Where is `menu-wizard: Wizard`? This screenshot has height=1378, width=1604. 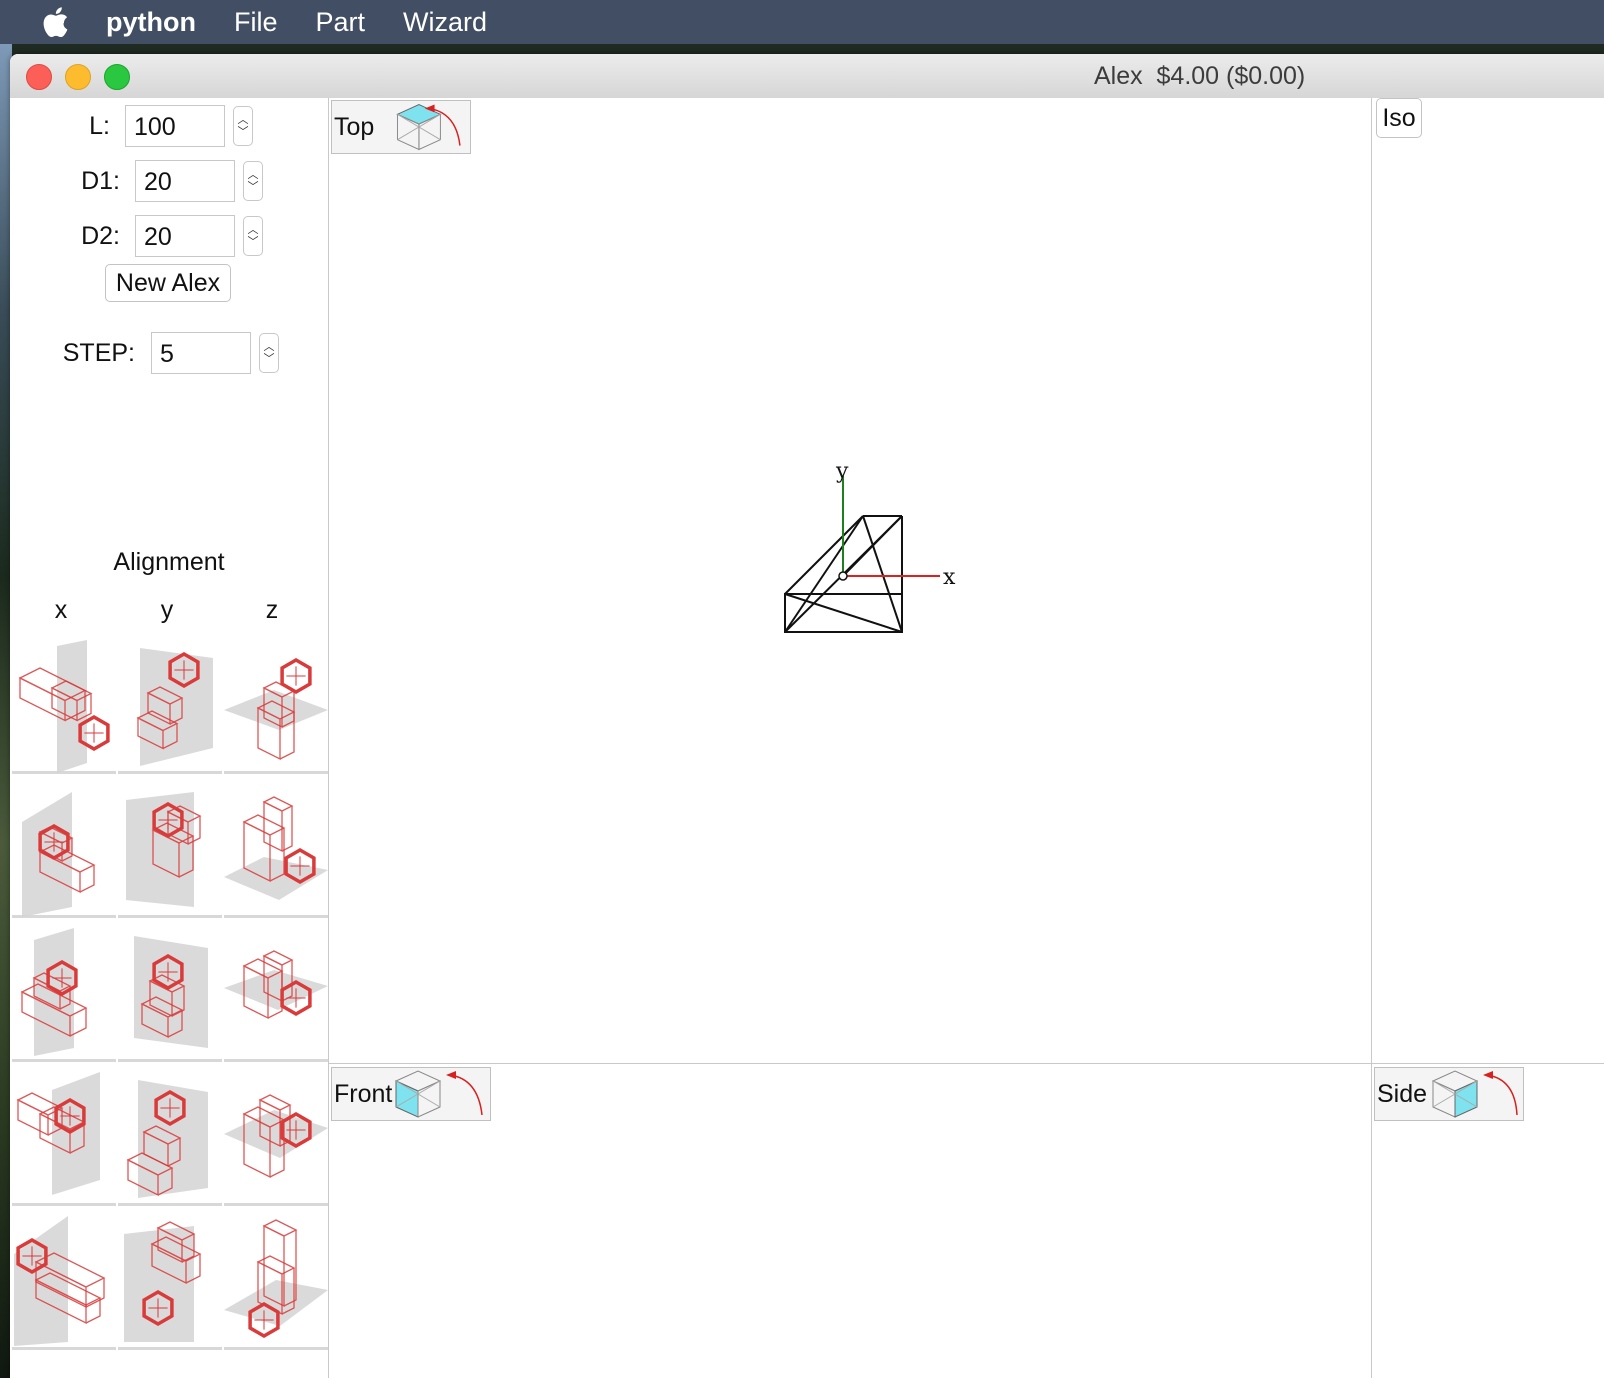
menu-wizard: Wizard is located at coordinates (445, 22).